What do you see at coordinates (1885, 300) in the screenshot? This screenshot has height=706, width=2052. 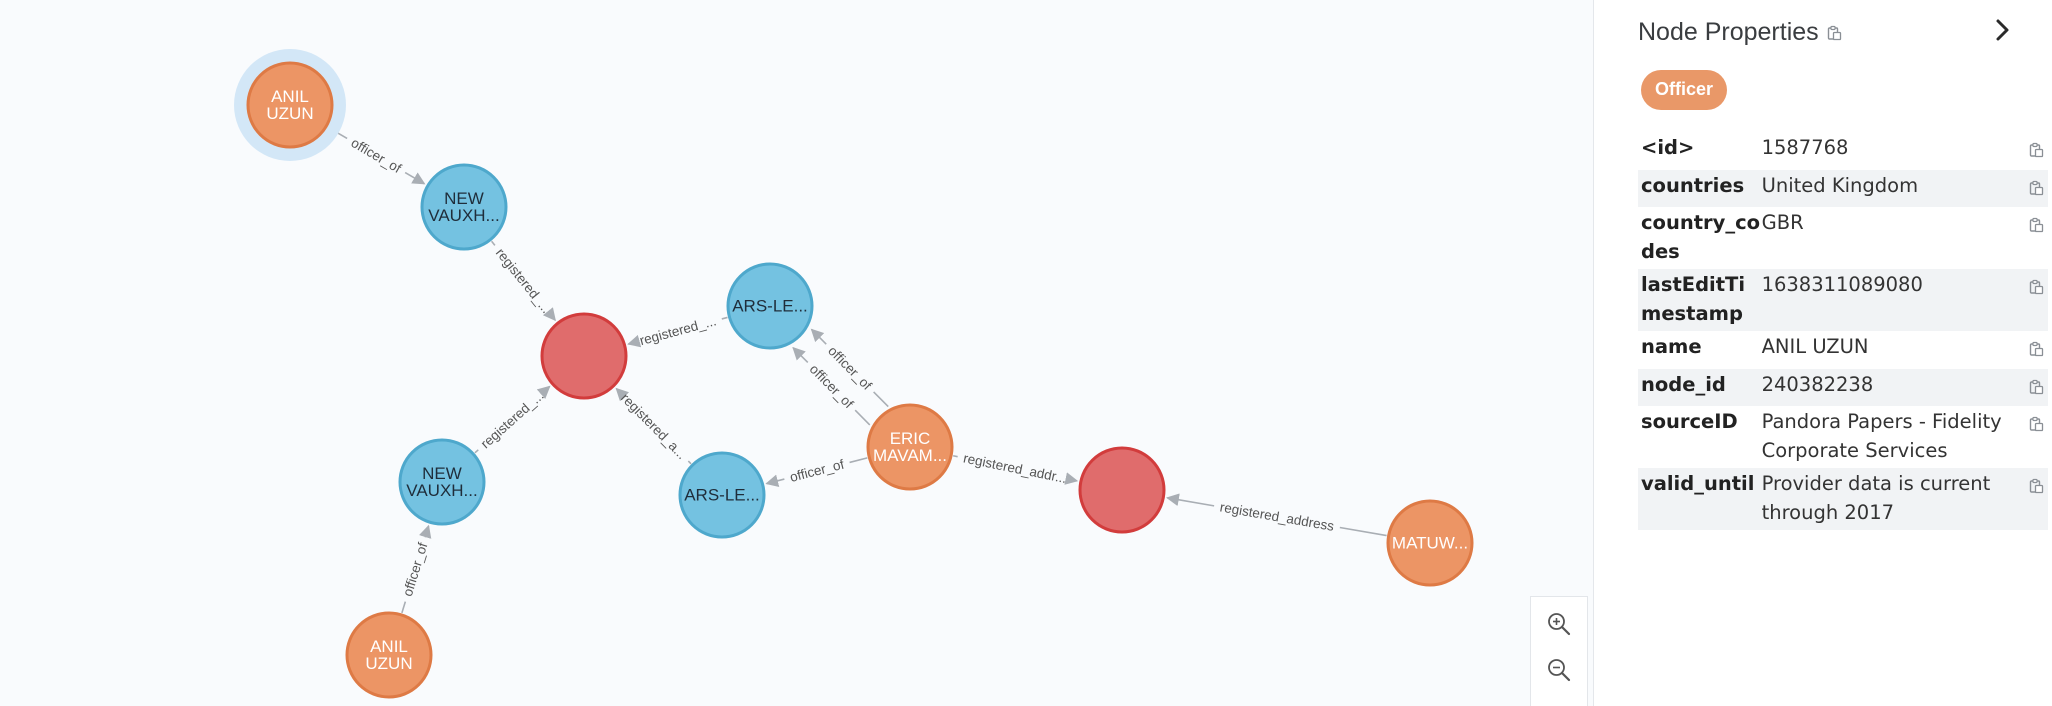 I see `property-value: 1638311089080` at bounding box center [1885, 300].